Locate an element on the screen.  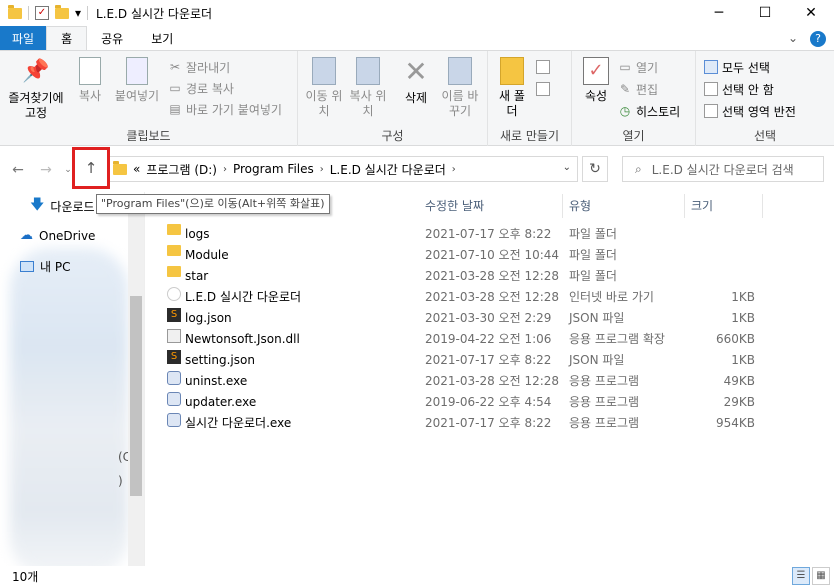
history-button: ◷ 히스토리 is located at coordinates (649, 111).